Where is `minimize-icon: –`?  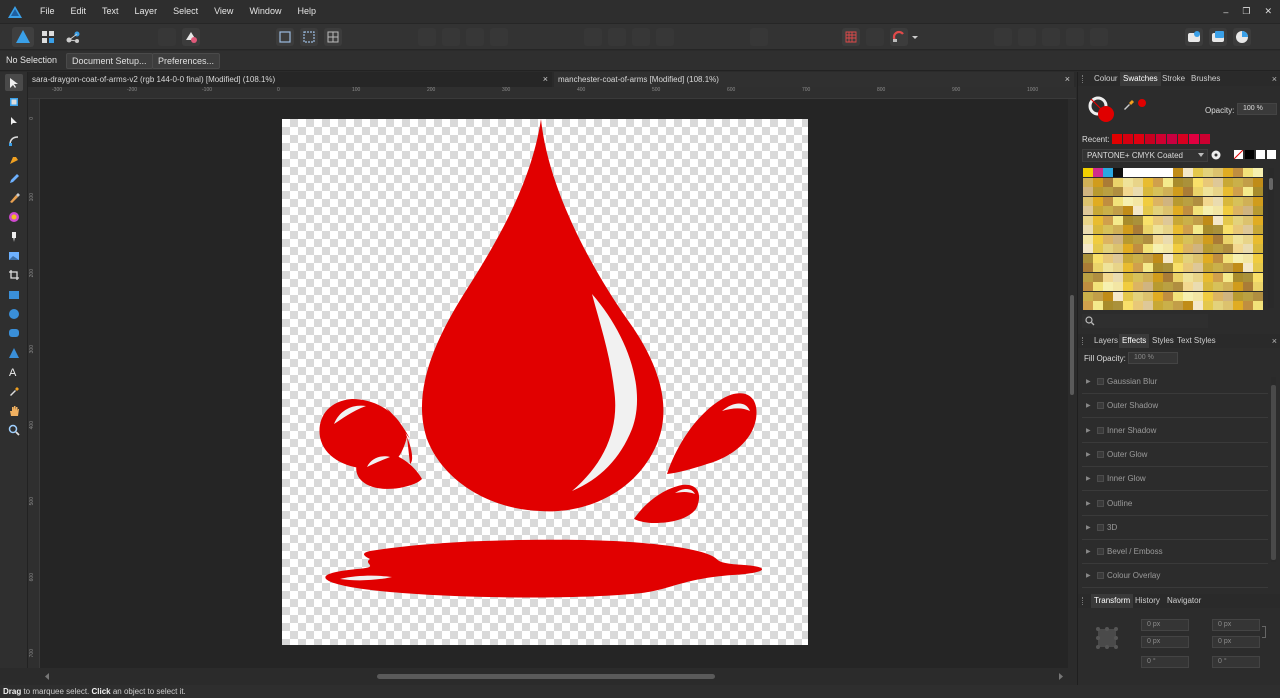
minimize-icon: – is located at coordinates (1225, 12).